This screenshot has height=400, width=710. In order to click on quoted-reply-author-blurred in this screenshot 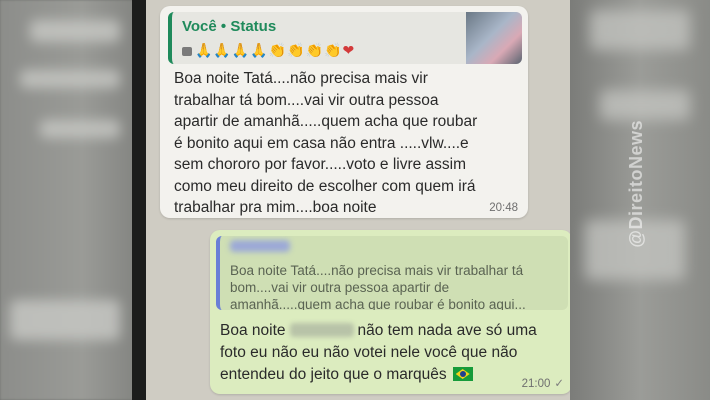, I will do `click(260, 246)`.